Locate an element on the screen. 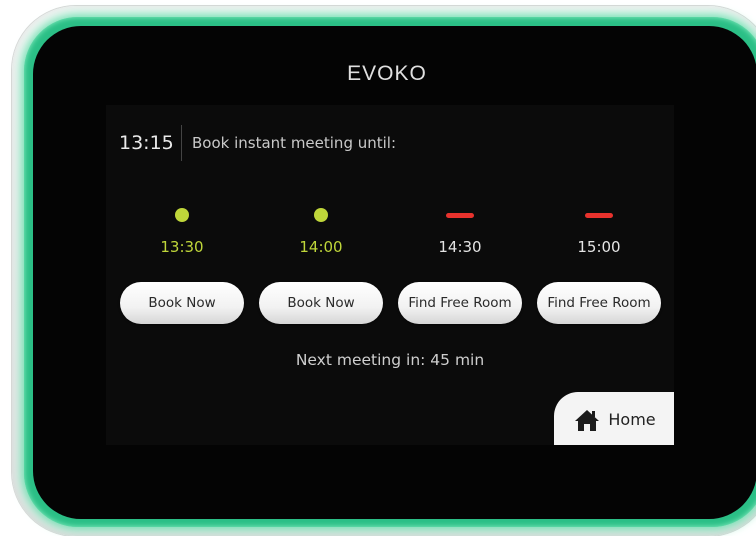 The image size is (756, 536). brand-logo: EVOKO is located at coordinates (387, 73).